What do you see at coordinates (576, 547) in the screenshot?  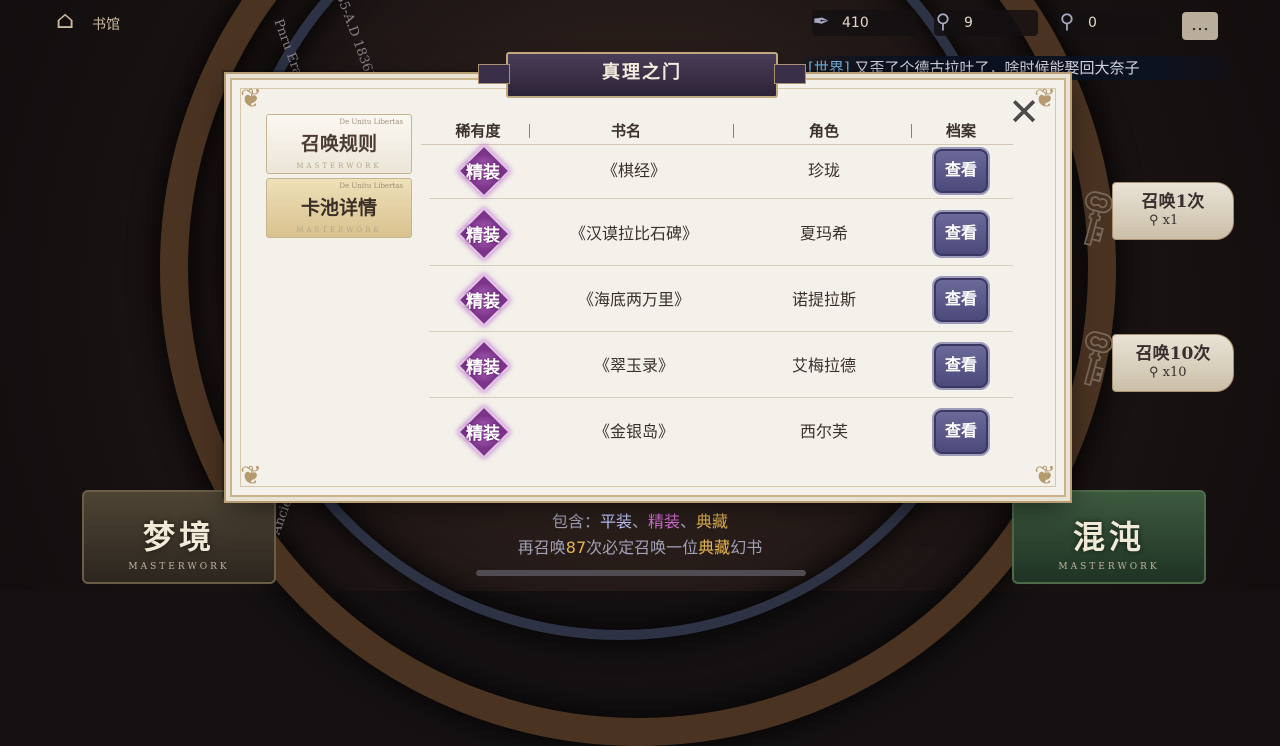 I see `pity-count: 87` at bounding box center [576, 547].